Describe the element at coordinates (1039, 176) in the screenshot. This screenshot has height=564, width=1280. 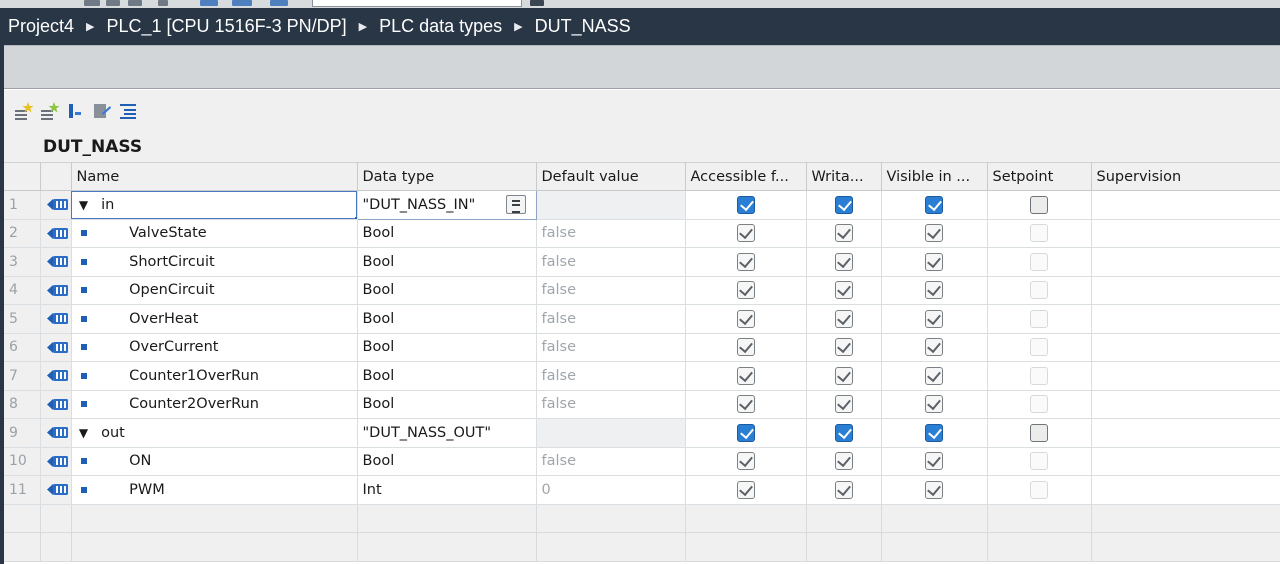
I see `column-header-setpoint: Setpoint` at that location.